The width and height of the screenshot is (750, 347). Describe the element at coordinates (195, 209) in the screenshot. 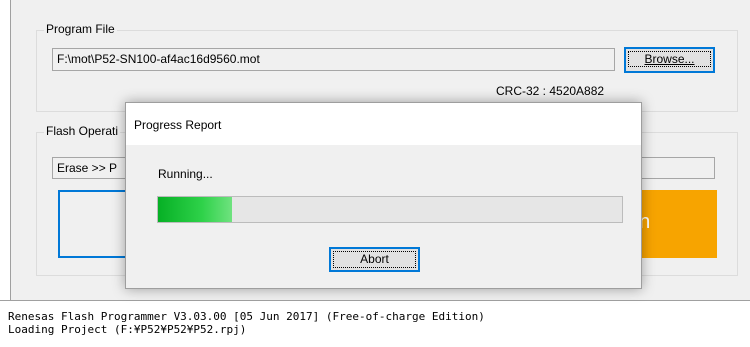

I see `progress-bar-fill` at that location.